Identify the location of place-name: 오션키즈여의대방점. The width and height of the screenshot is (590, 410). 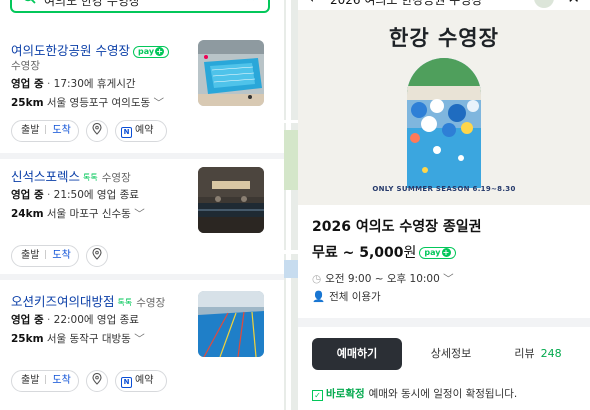
(63, 301).